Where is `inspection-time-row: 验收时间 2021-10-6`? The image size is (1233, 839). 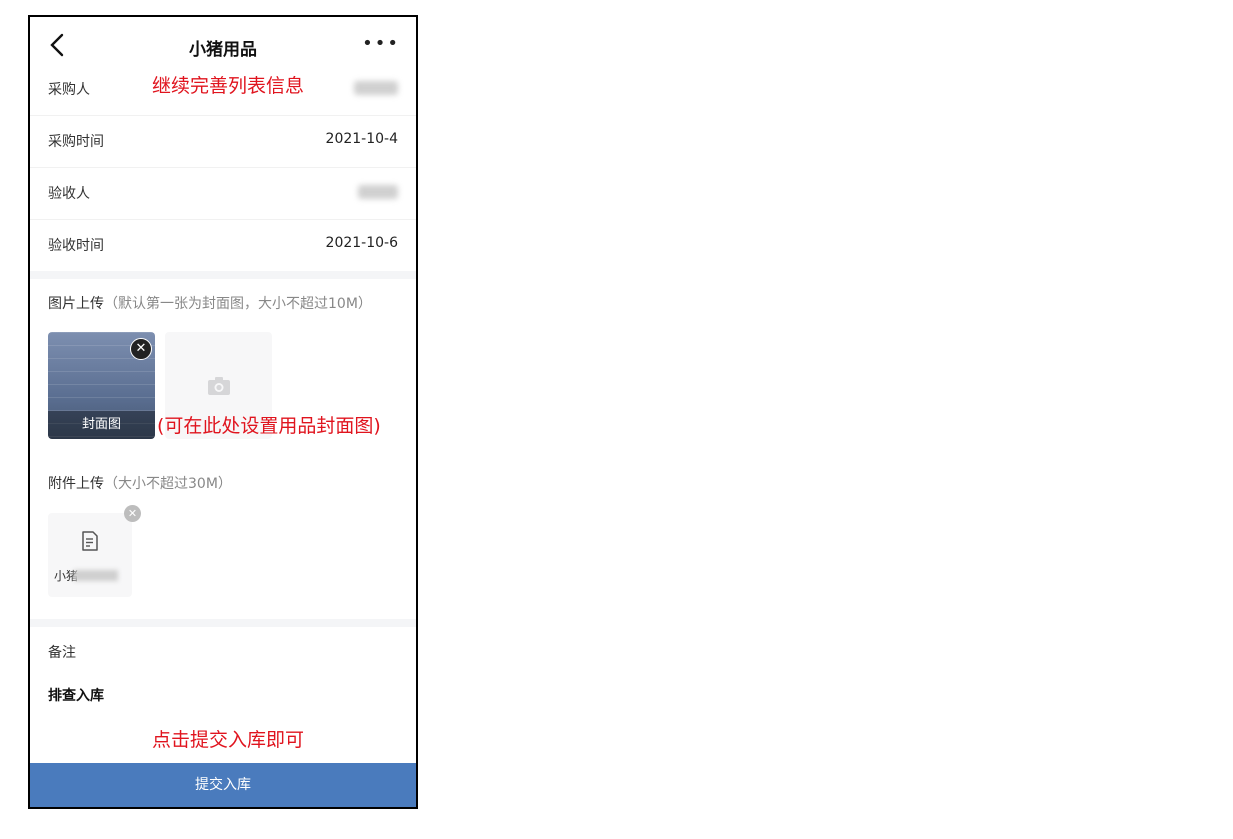
inspection-time-row: 验收时间 2021-10-6 is located at coordinates (223, 245).